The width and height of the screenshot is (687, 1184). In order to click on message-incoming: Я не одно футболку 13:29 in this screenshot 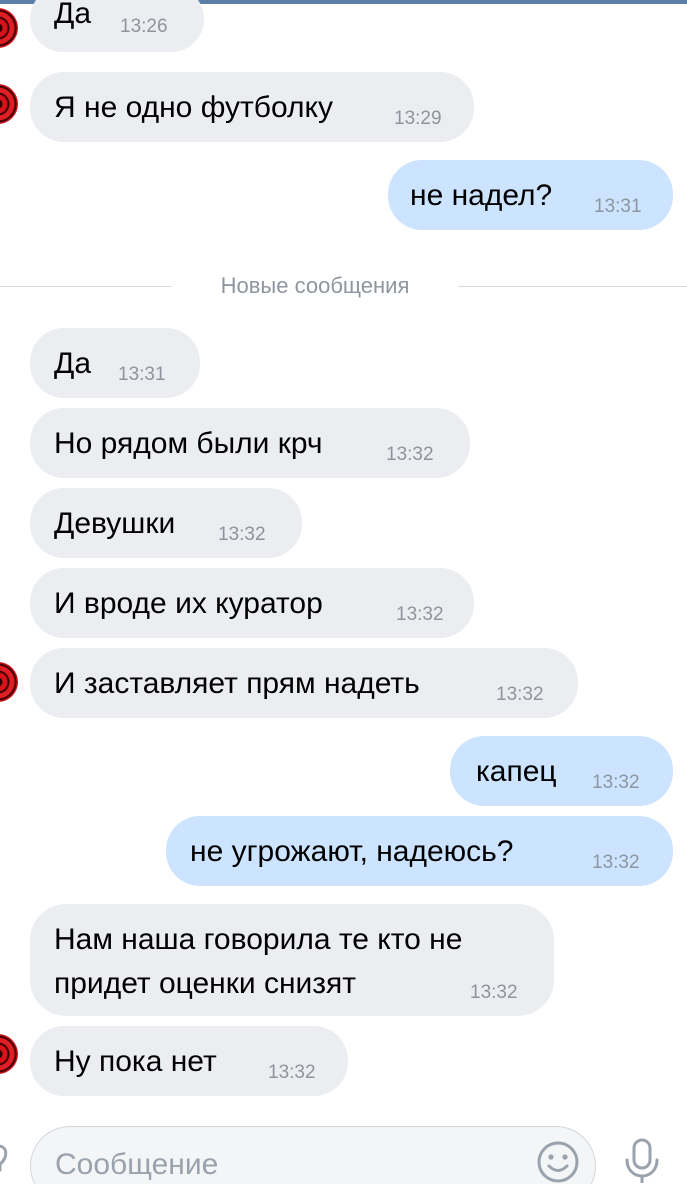, I will do `click(252, 107)`.